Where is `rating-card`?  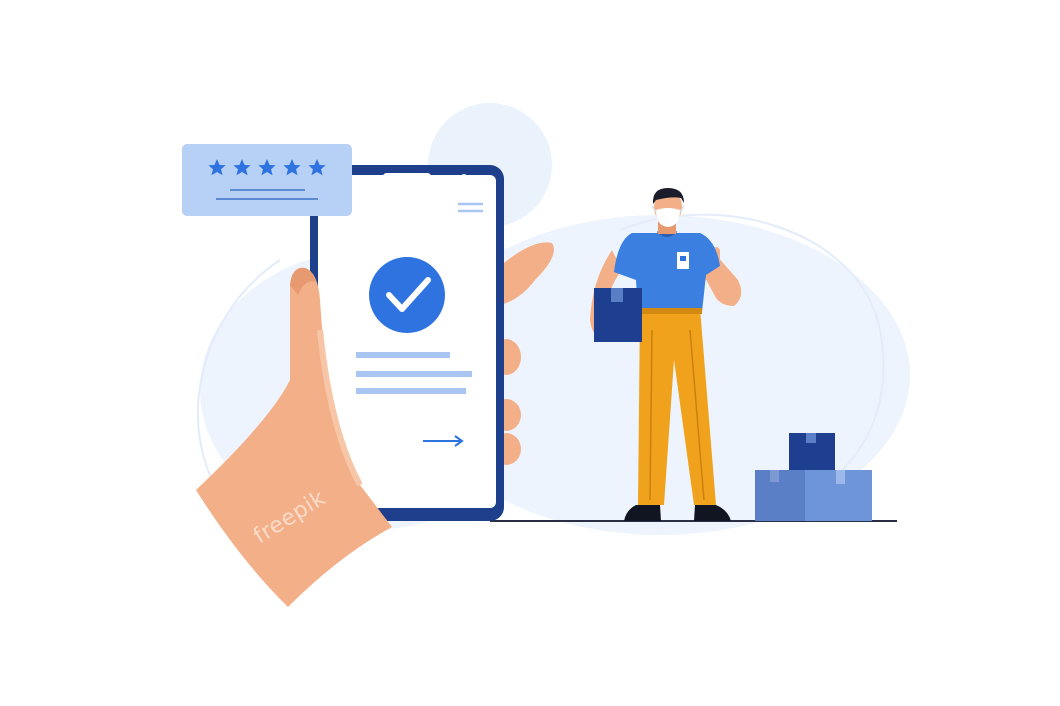 rating-card is located at coordinates (267, 180).